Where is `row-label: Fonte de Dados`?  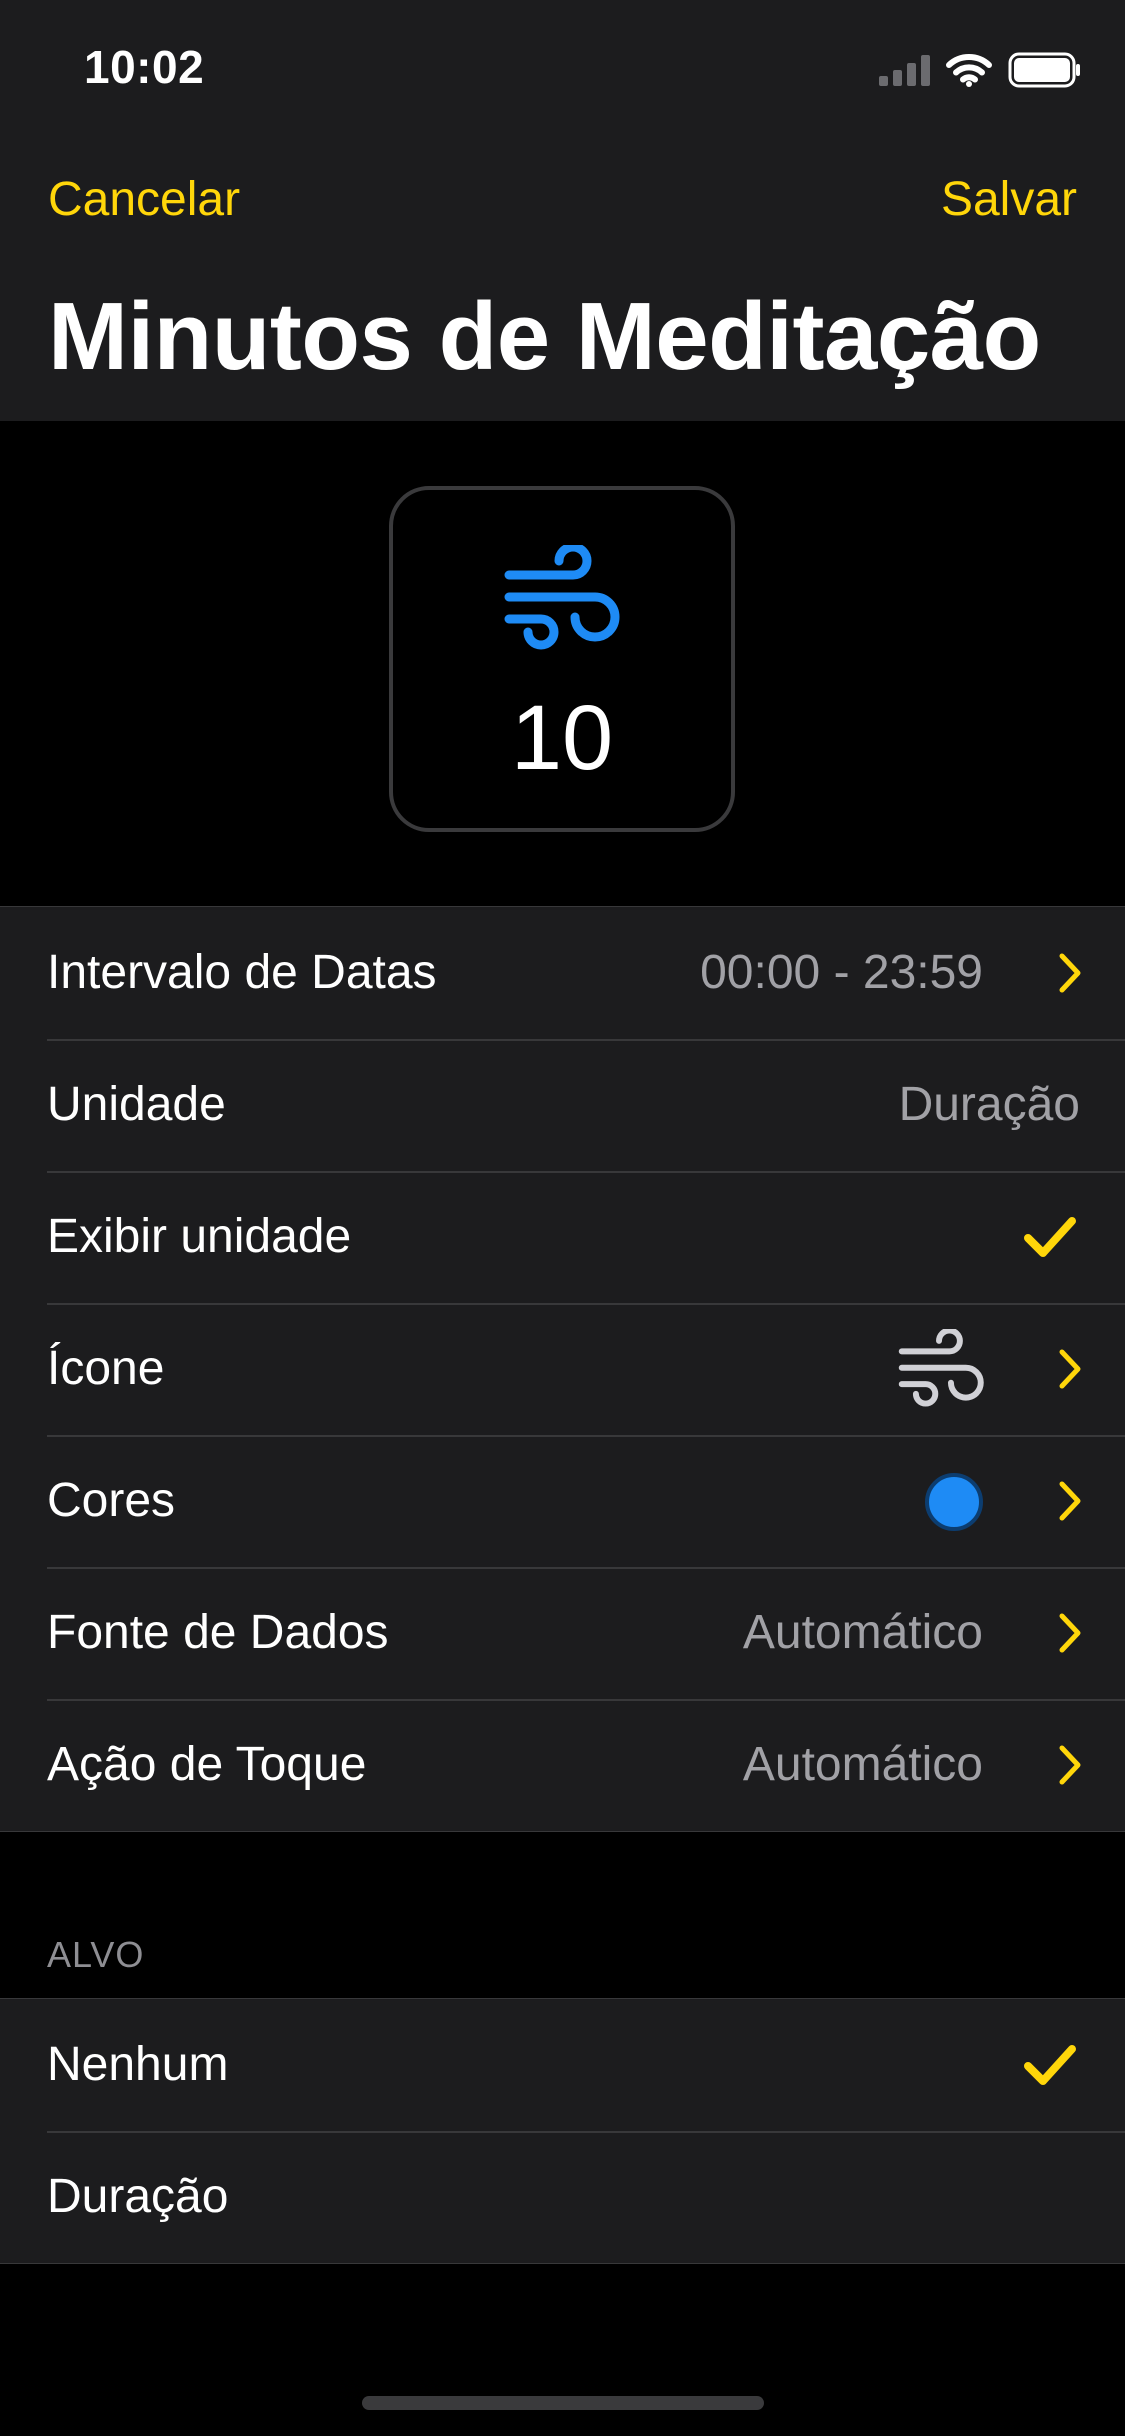
row-label: Fonte de Dados is located at coordinates (218, 1632).